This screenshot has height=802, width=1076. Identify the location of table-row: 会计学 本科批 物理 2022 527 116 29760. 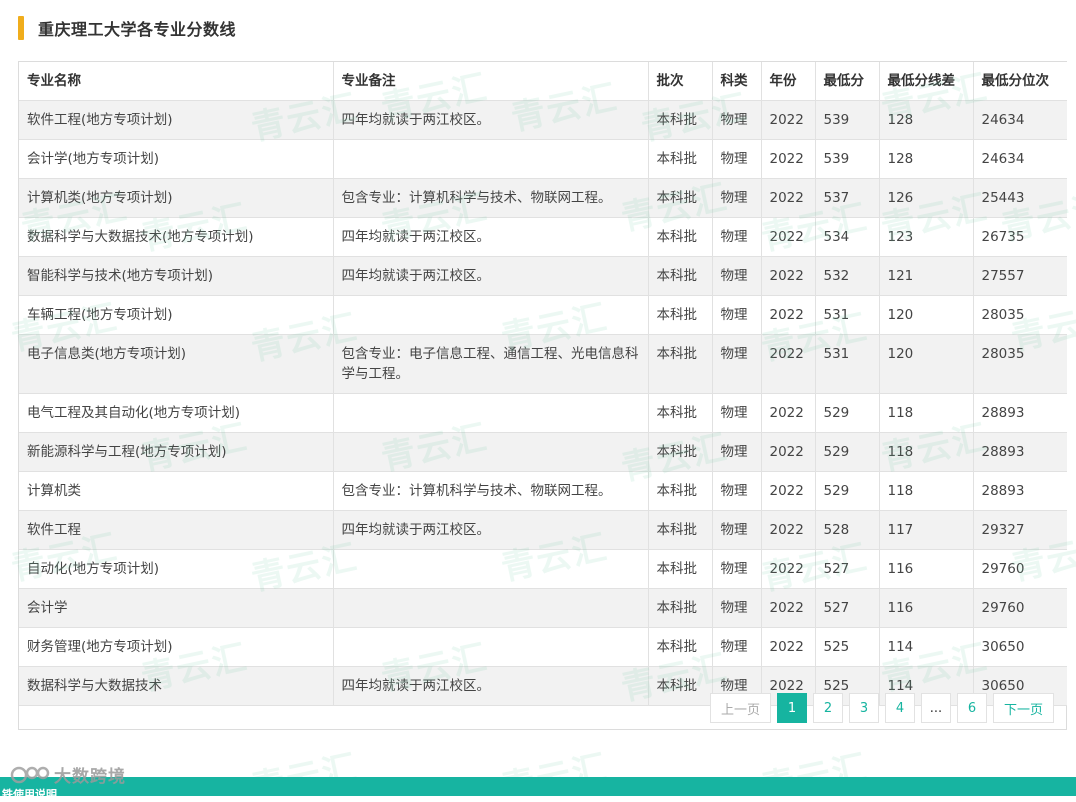
(543, 608).